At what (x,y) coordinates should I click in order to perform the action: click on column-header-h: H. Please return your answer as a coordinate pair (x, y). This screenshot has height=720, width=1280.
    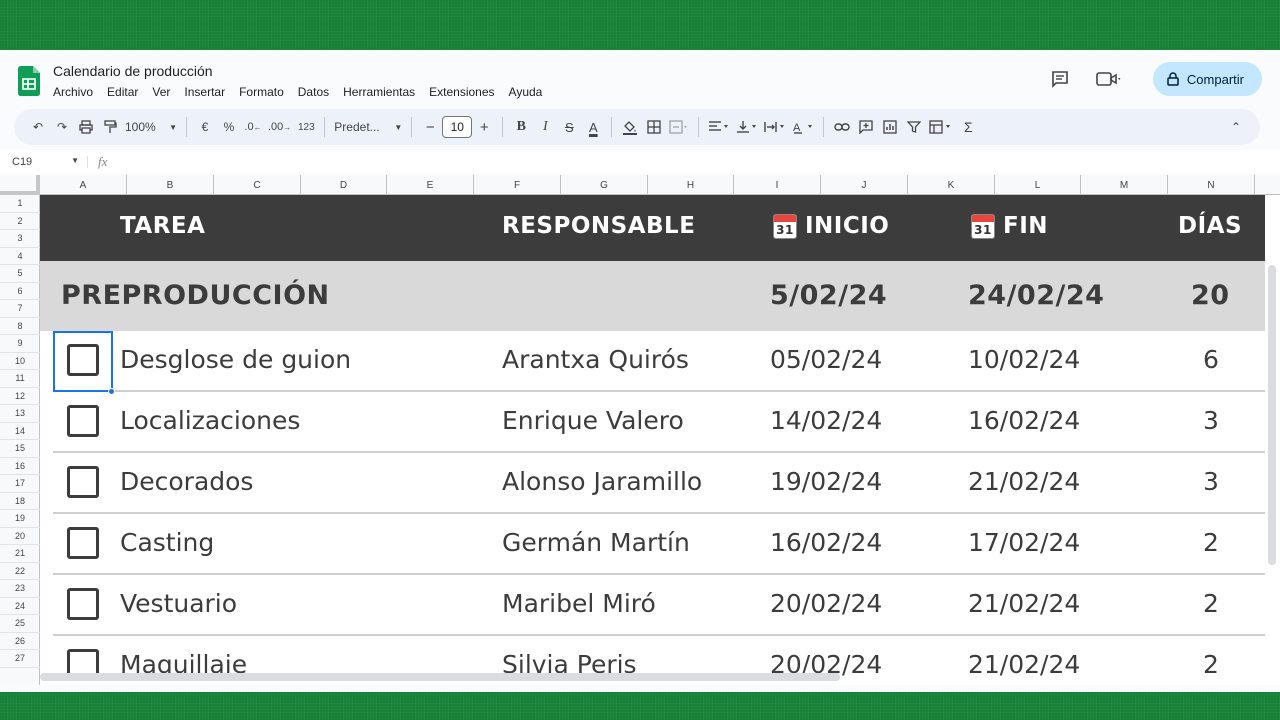
    Looking at the image, I should click on (691, 185).